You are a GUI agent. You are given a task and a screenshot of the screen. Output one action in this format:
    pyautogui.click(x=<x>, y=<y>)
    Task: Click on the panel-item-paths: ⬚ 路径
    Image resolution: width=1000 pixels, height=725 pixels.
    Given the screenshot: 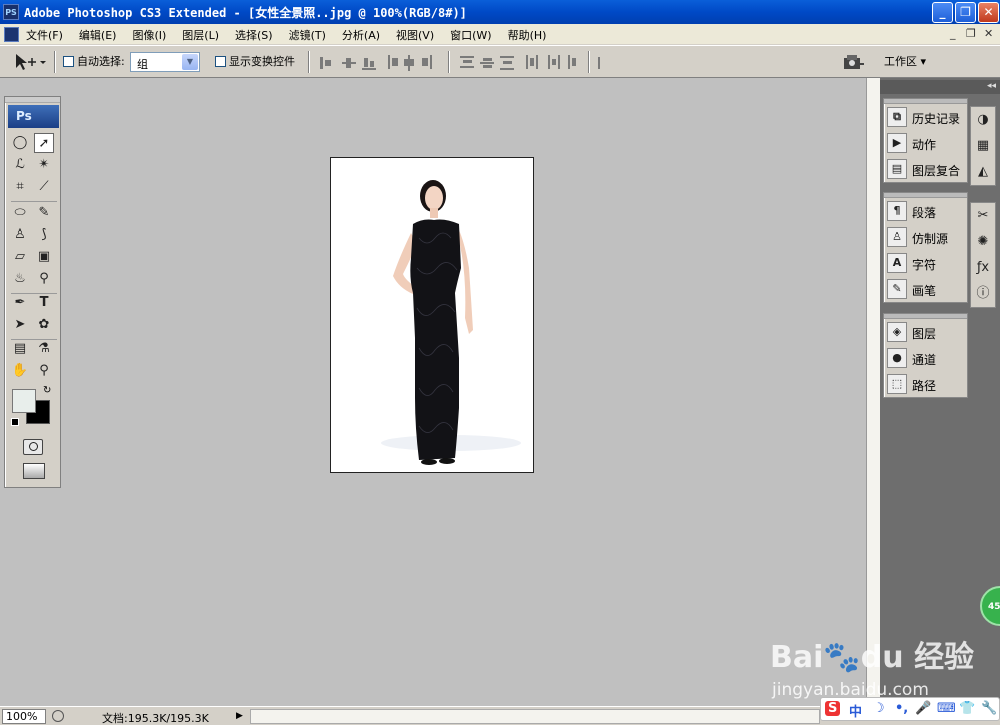 What is the action you would take?
    pyautogui.click(x=925, y=384)
    